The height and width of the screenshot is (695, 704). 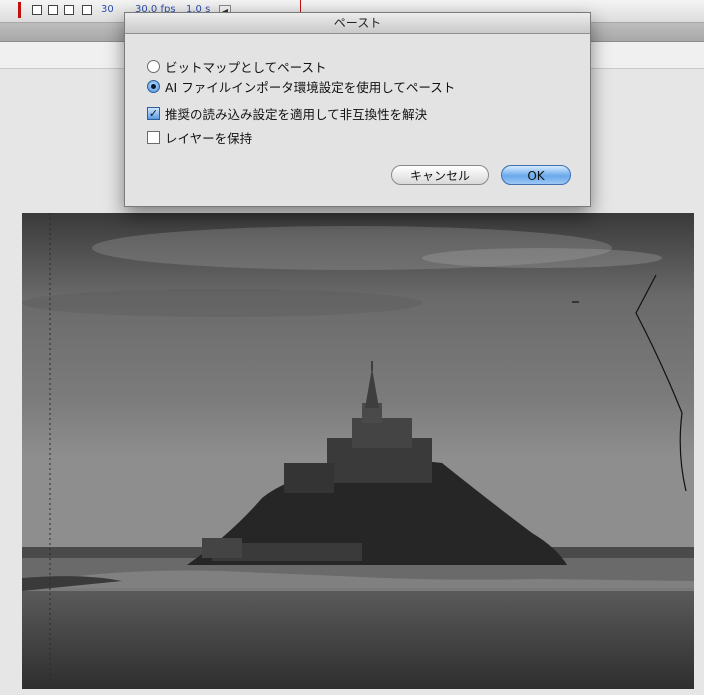 I want to click on onion-outline-icon, so click(x=53, y=10).